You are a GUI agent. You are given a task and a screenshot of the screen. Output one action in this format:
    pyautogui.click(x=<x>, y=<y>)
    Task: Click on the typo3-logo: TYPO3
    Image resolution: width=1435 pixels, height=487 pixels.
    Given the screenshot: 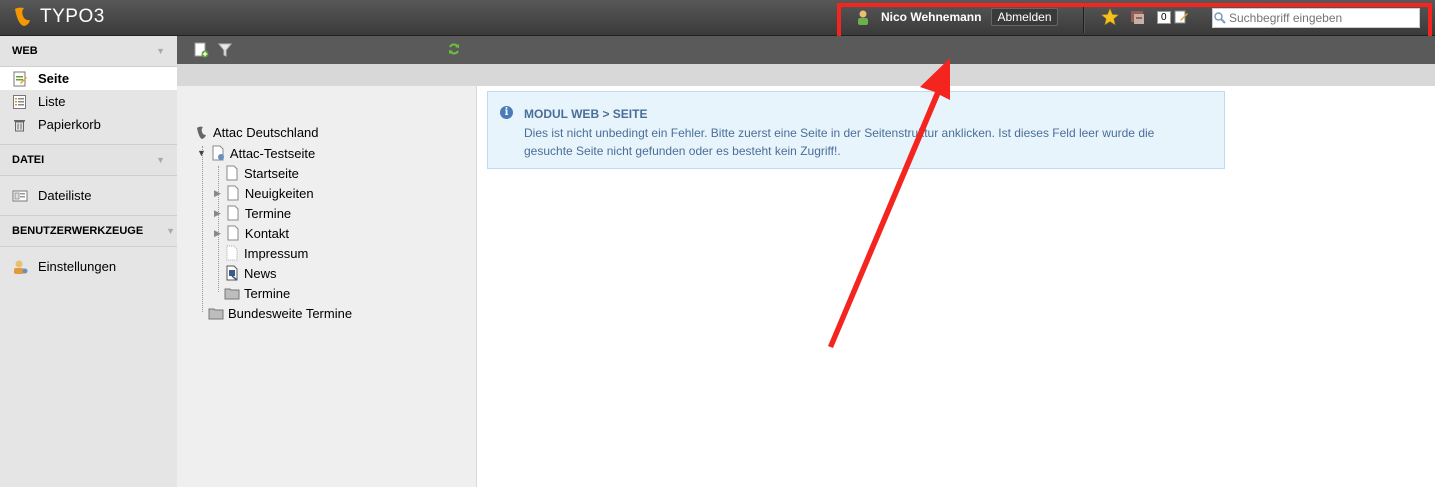 What is the action you would take?
    pyautogui.click(x=58, y=17)
    